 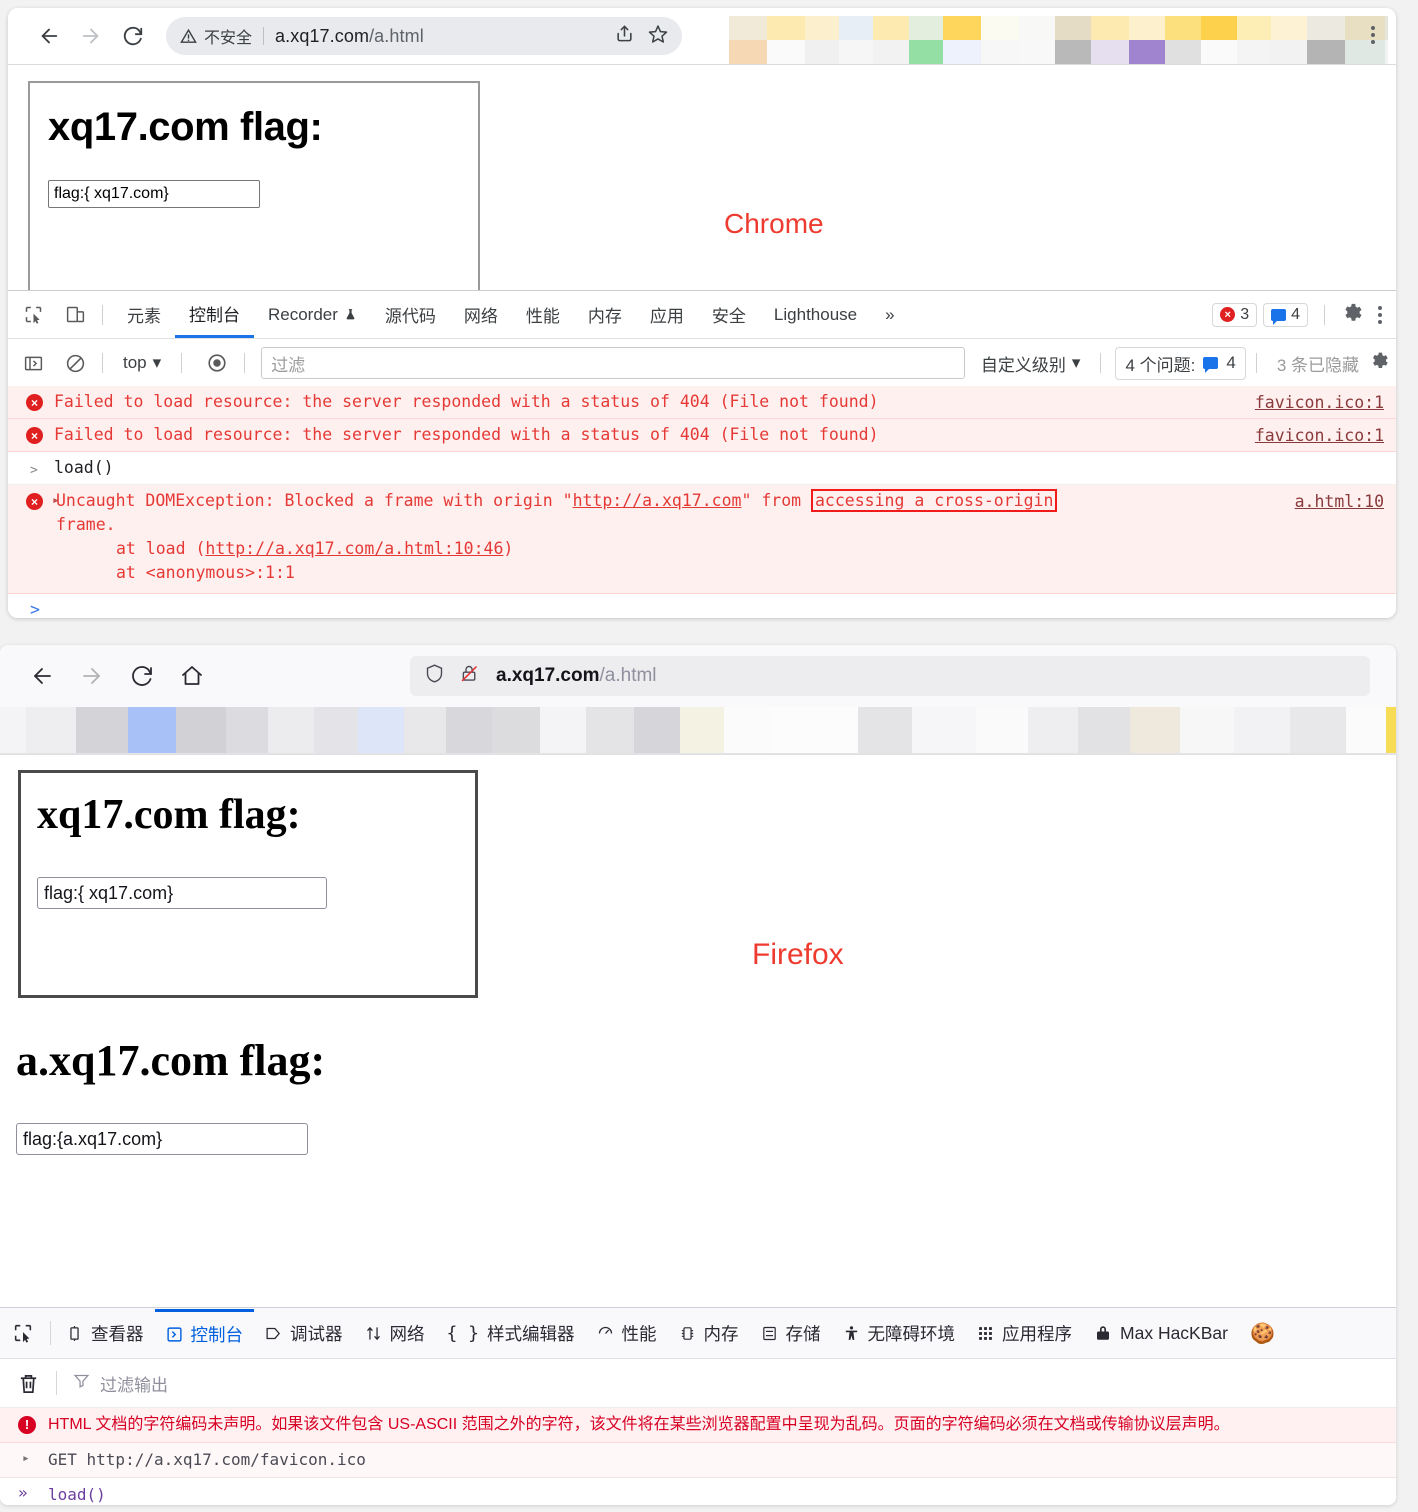 What do you see at coordinates (605, 315) in the screenshot?
I see `devtools-tab-memory: 内存` at bounding box center [605, 315].